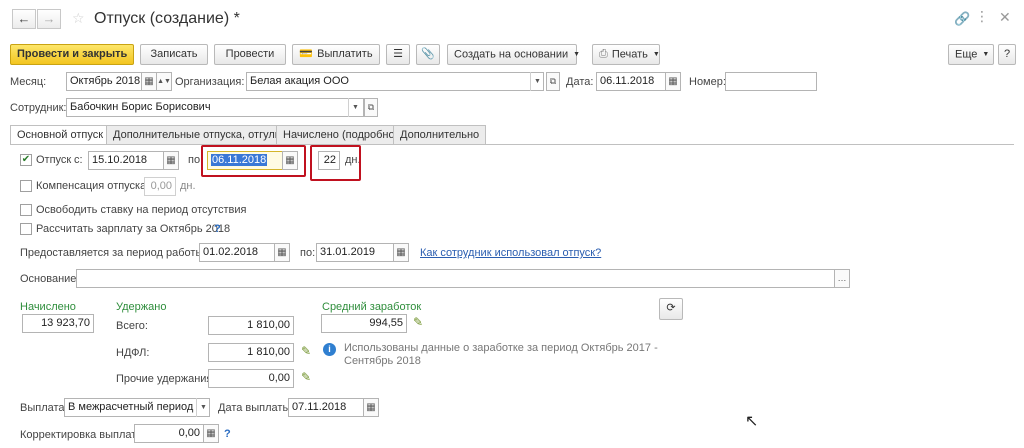 Image resolution: width=1024 pixels, height=448 pixels. What do you see at coordinates (60, 135) in the screenshot?
I see `tab-main-leave: Основной отпуск` at bounding box center [60, 135].